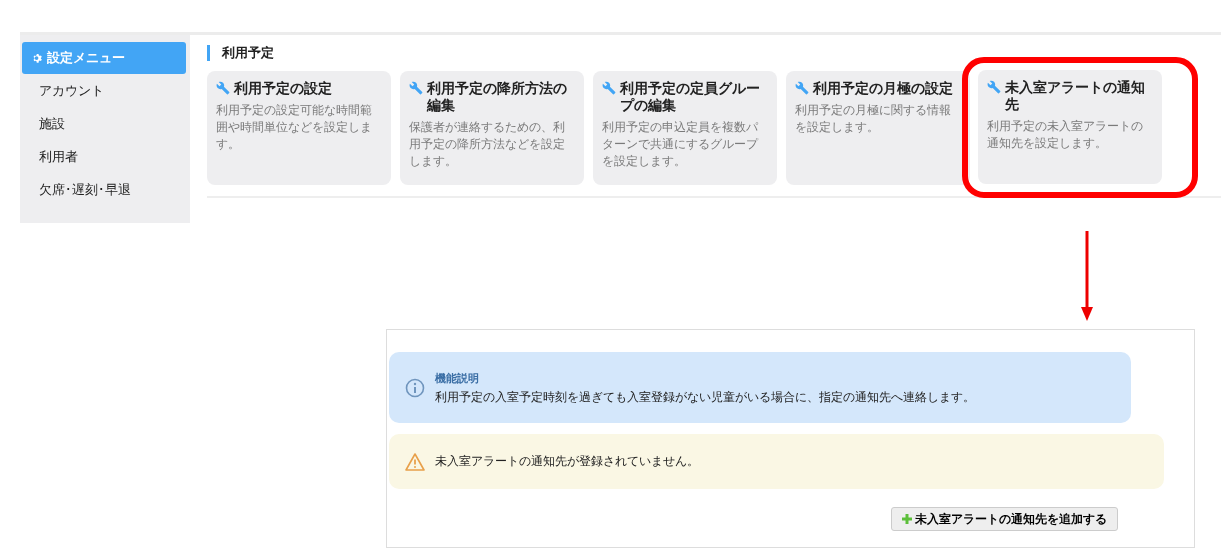 The height and width of the screenshot is (556, 1221). Describe the element at coordinates (883, 88) in the screenshot. I see `card-title: 利用予定の月極の設定` at that location.